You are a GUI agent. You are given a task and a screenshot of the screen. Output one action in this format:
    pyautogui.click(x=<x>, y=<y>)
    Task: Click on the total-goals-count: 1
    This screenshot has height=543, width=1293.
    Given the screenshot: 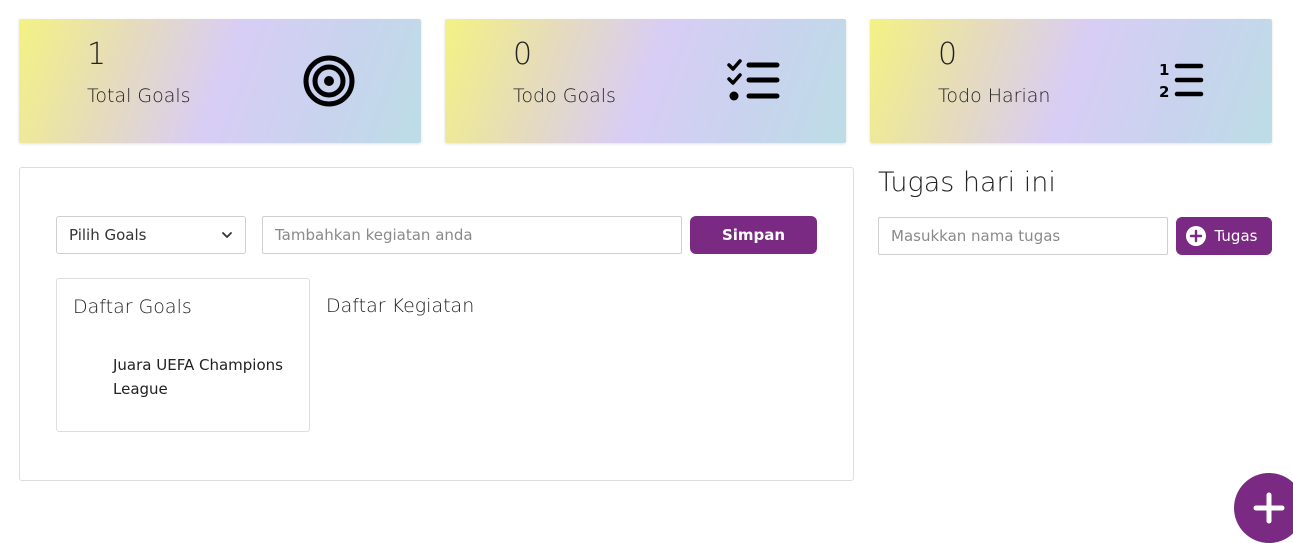 What is the action you would take?
    pyautogui.click(x=97, y=54)
    